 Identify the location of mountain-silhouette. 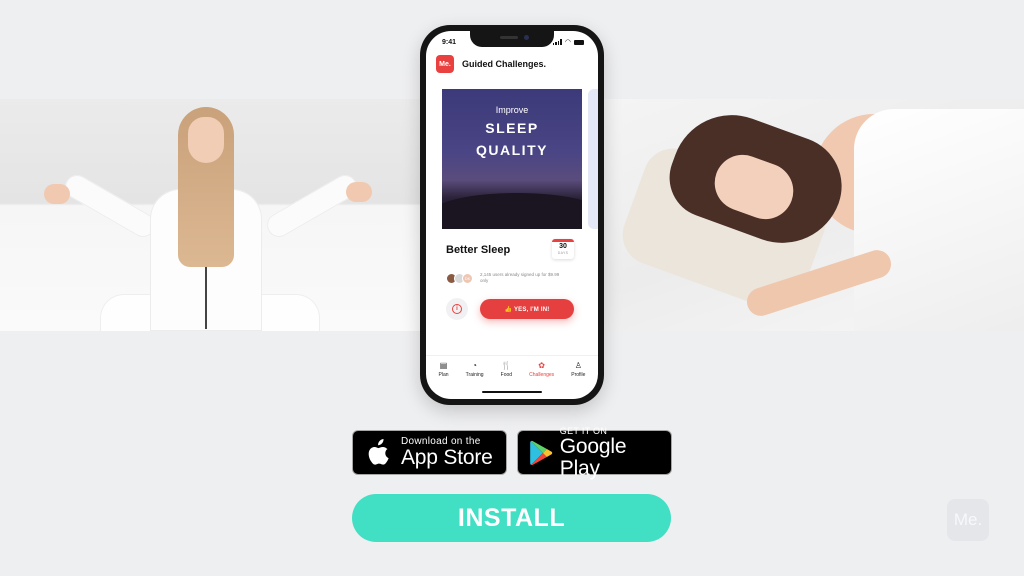
(512, 211).